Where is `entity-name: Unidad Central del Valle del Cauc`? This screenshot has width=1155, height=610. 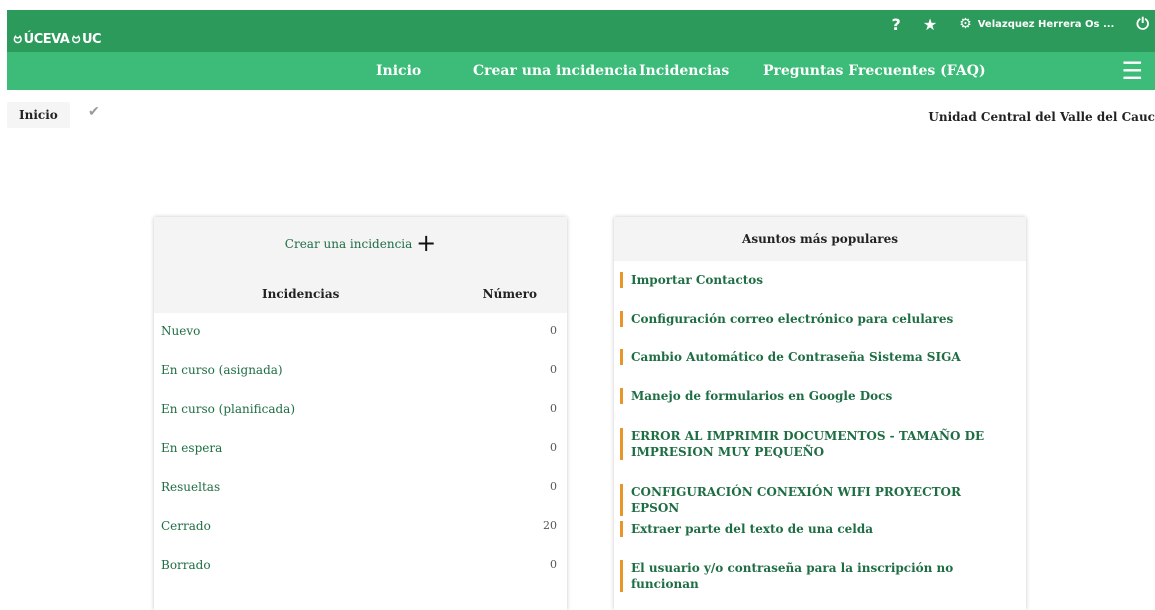 entity-name: Unidad Central del Valle del Cauc is located at coordinates (1041, 117).